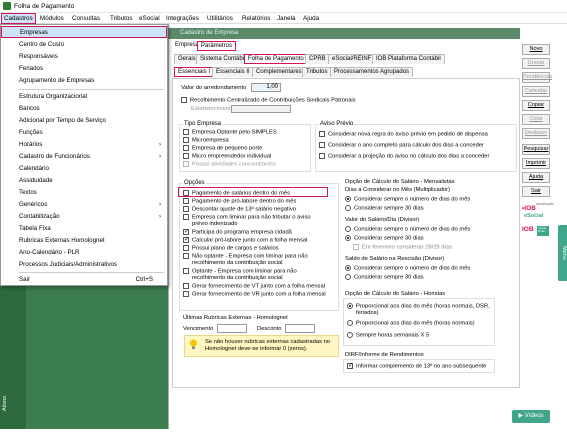 Image resolution: width=567 pixels, height=439 pixels. Describe the element at coordinates (536, 105) in the screenshot. I see `copiar-button: Copiar` at that location.